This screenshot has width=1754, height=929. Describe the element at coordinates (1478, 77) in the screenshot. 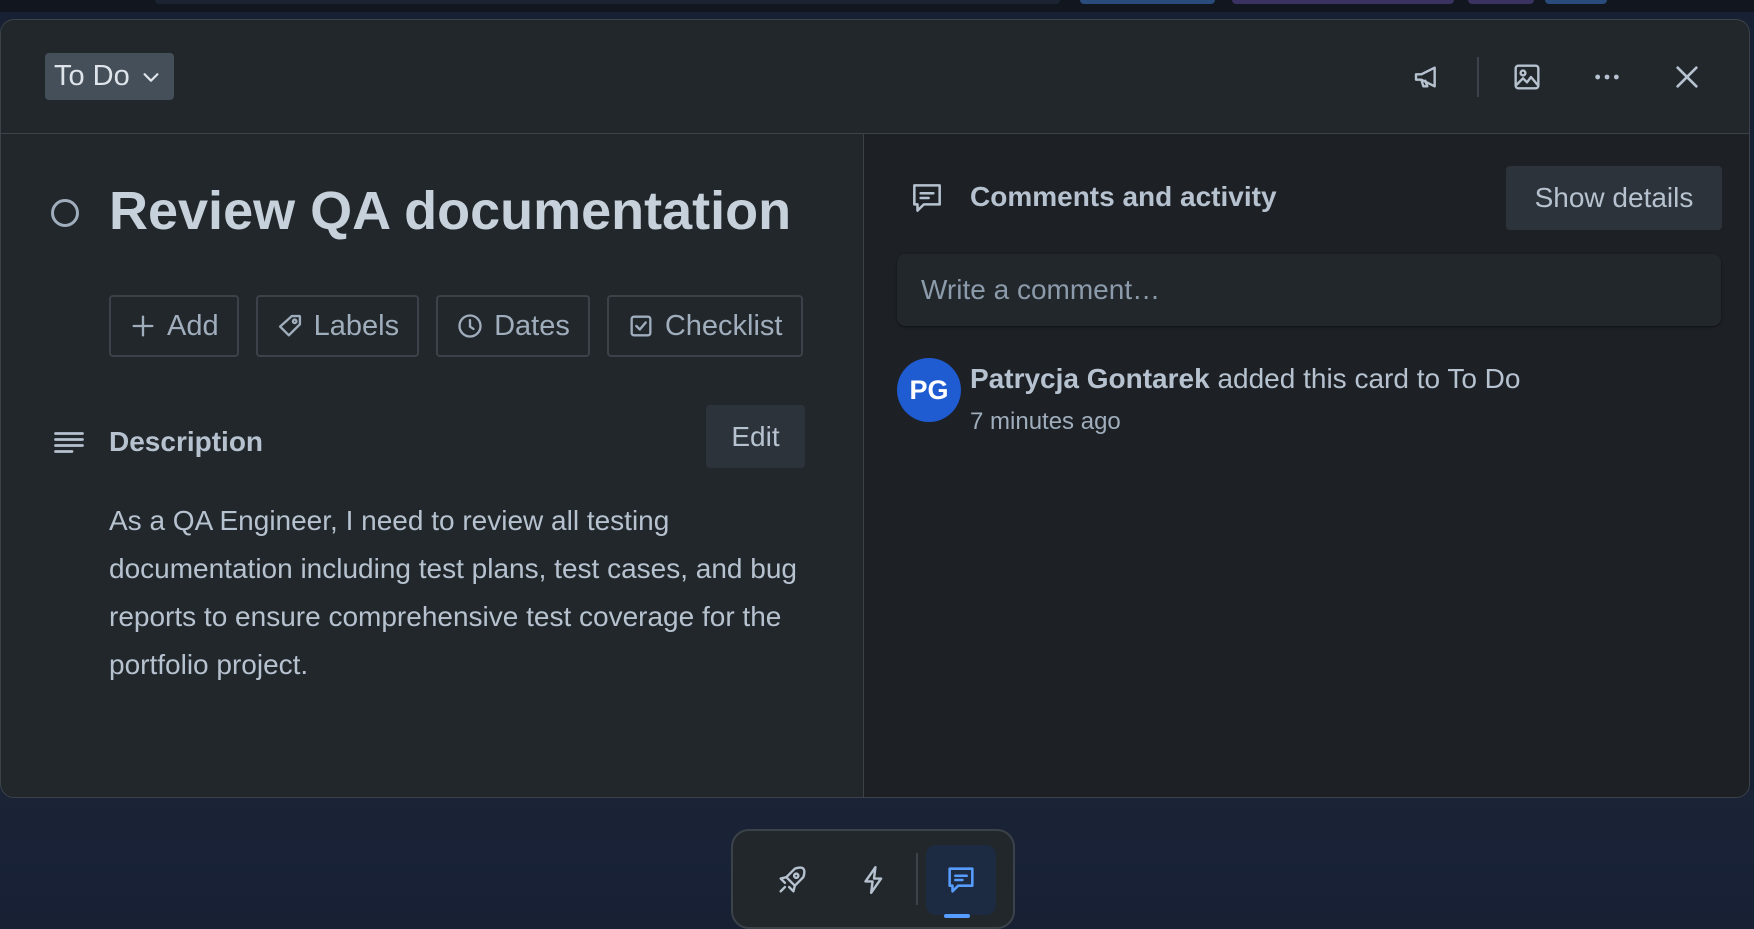

I see `header-divider` at that location.